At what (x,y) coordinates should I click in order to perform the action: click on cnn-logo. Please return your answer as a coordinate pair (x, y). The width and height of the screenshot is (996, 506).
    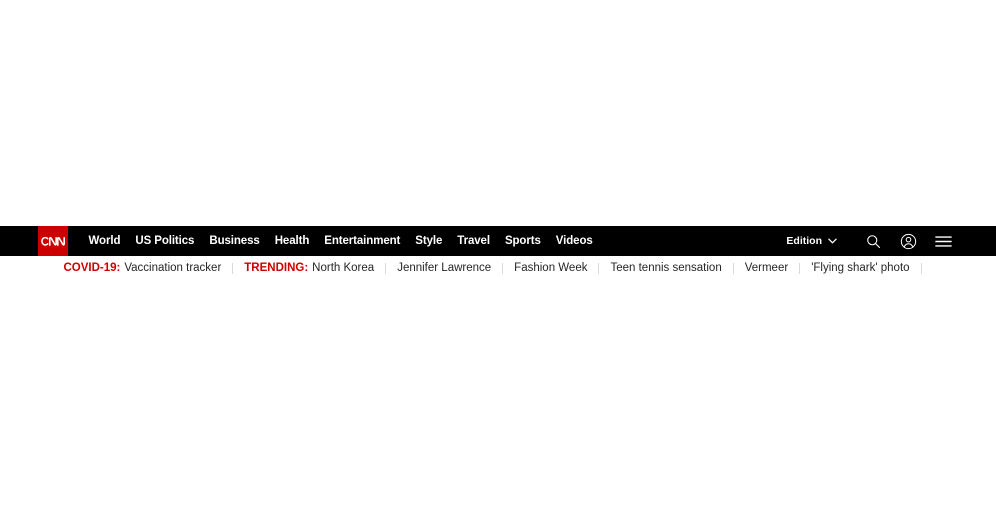
    Looking at the image, I should click on (53, 241).